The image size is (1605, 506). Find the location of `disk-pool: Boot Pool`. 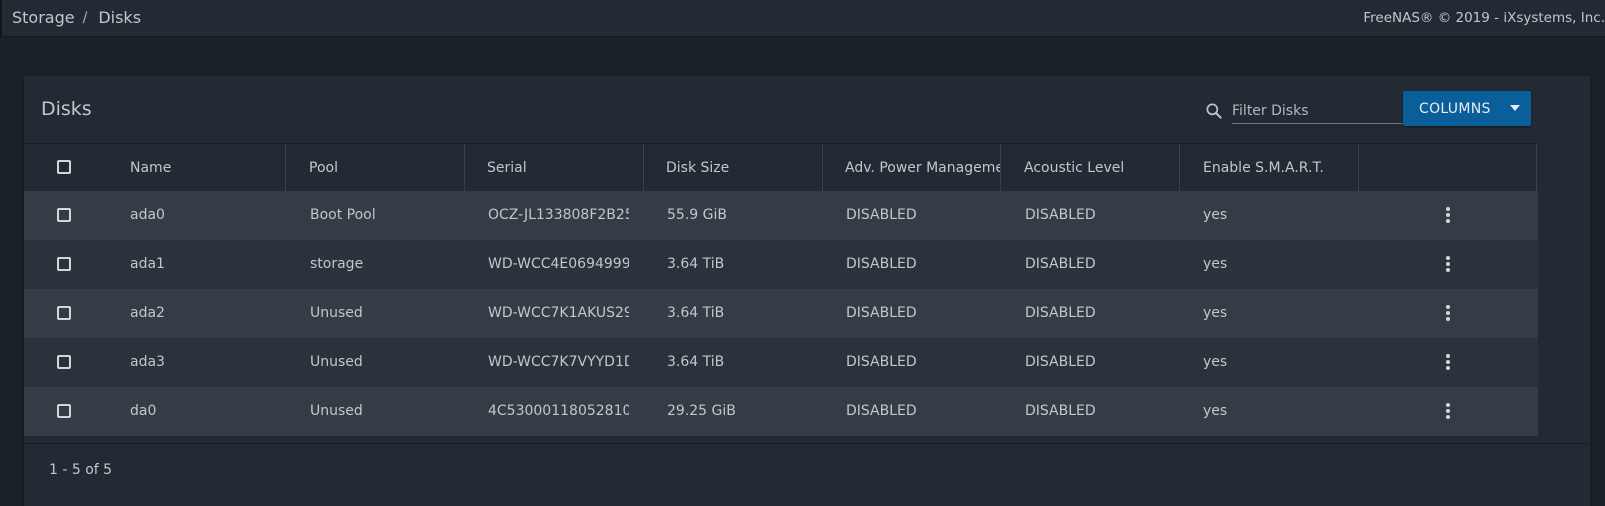

disk-pool: Boot Pool is located at coordinates (343, 215).